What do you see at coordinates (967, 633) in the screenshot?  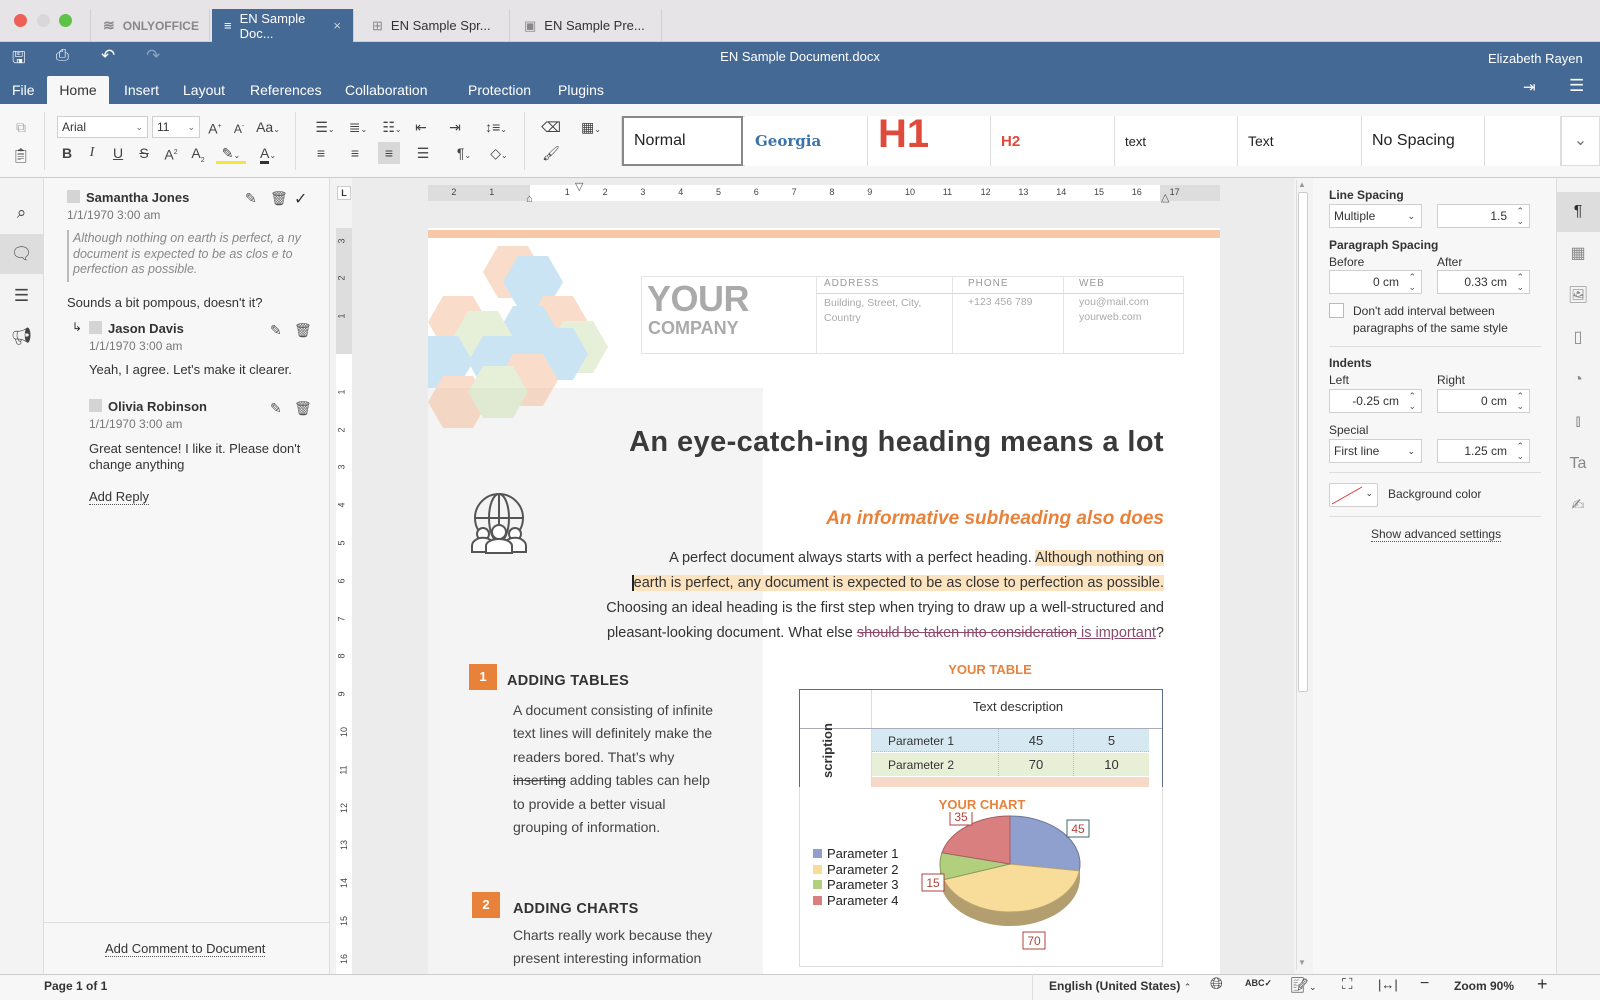 I see `tracked-deletion: should be taken into consideration` at bounding box center [967, 633].